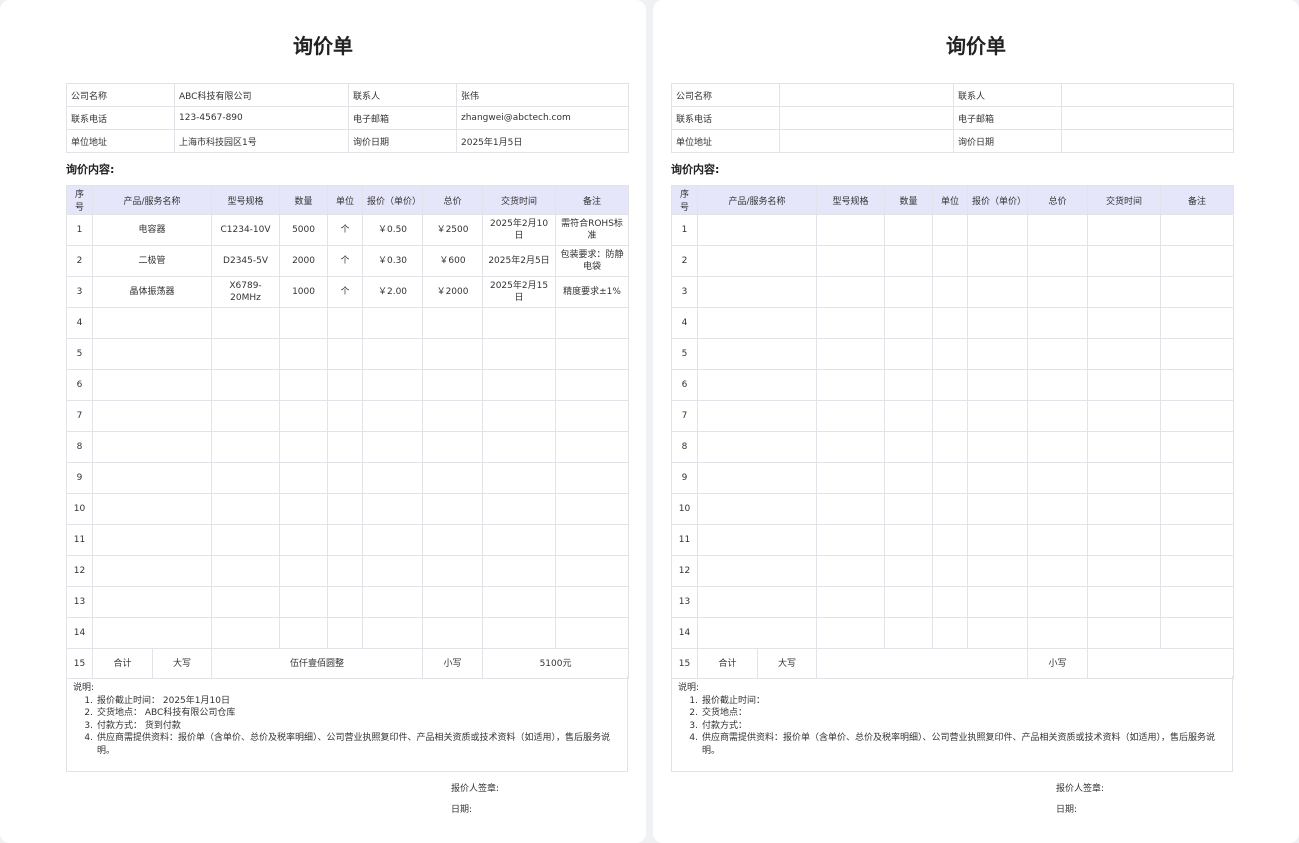 The width and height of the screenshot is (1299, 843). Describe the element at coordinates (152, 261) in the screenshot. I see `cell-product: 二极管` at that location.